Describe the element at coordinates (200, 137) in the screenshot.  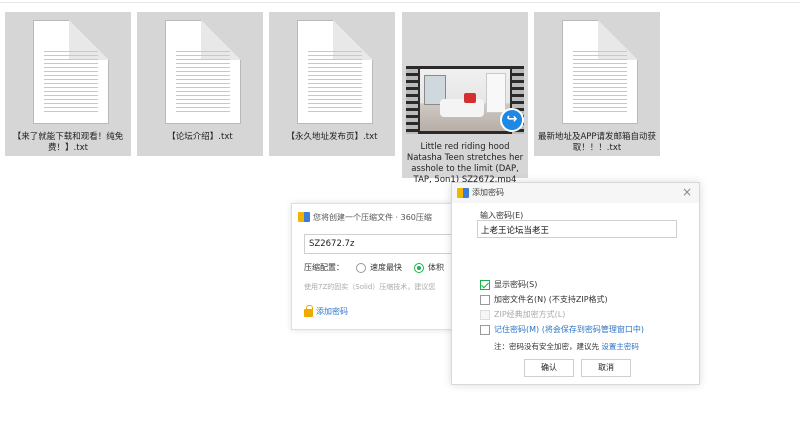
I see `file-name: 【论坛介绍】.txt` at that location.